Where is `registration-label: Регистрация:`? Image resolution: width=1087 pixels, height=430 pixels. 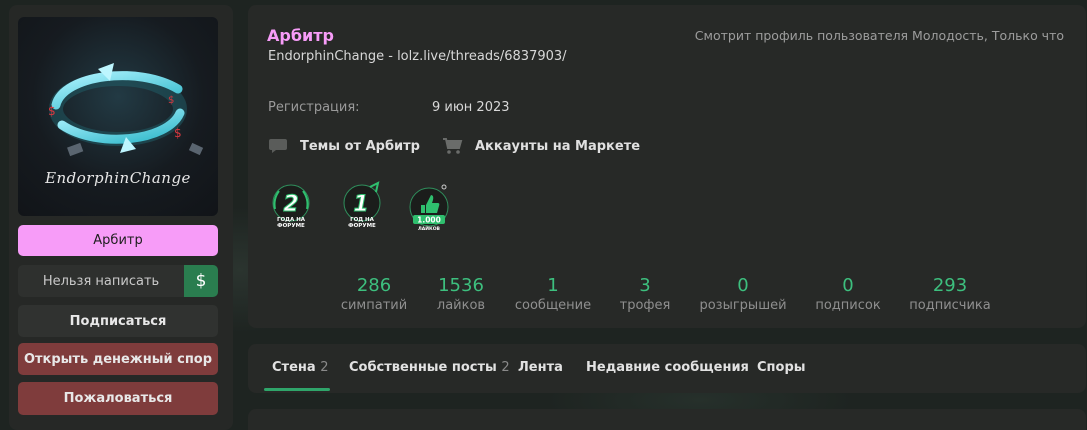
registration-label: Регистрация: is located at coordinates (314, 107).